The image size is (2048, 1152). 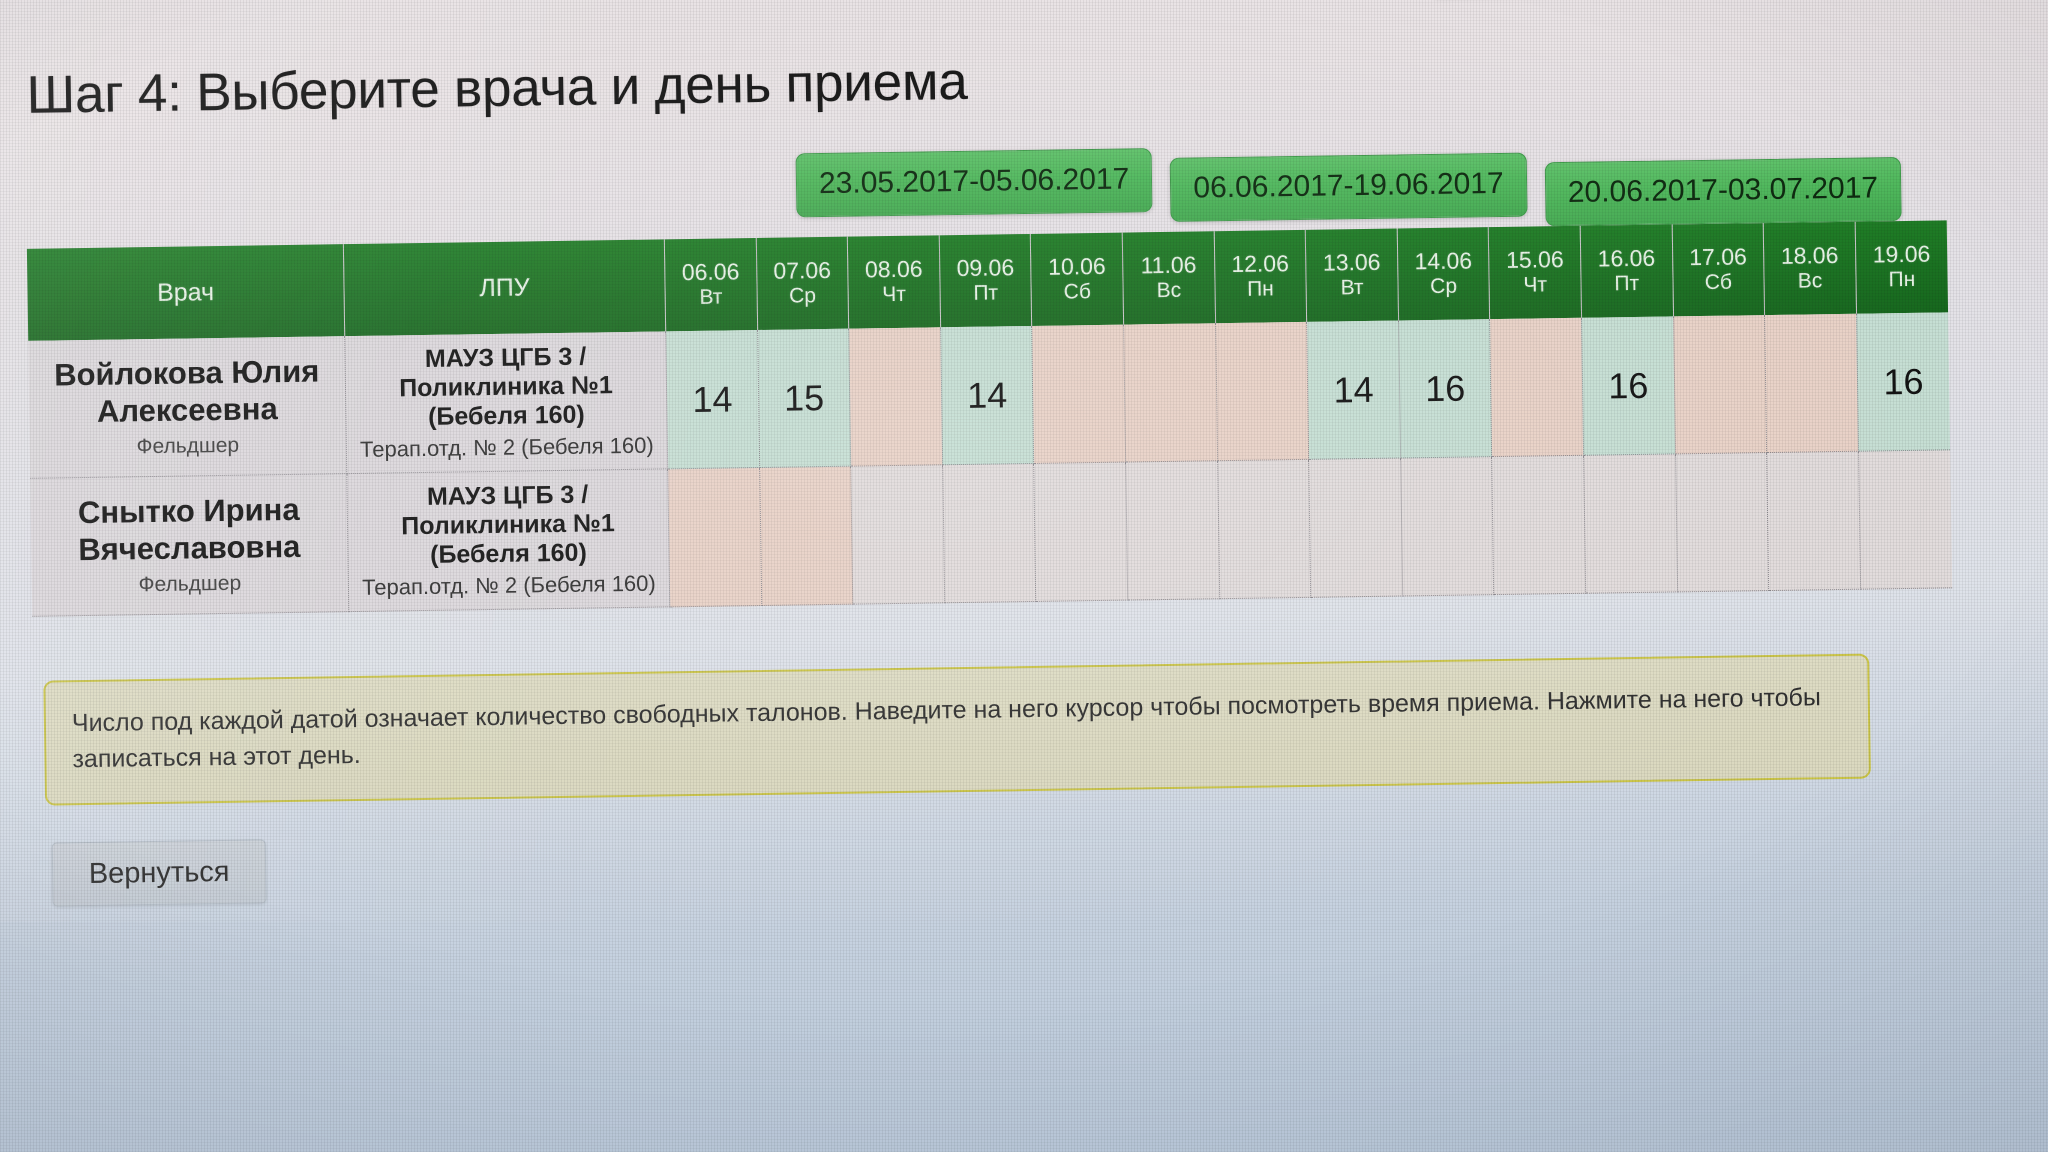 I want to click on column-header-date-08-06: 08.06 Чт, so click(x=894, y=282).